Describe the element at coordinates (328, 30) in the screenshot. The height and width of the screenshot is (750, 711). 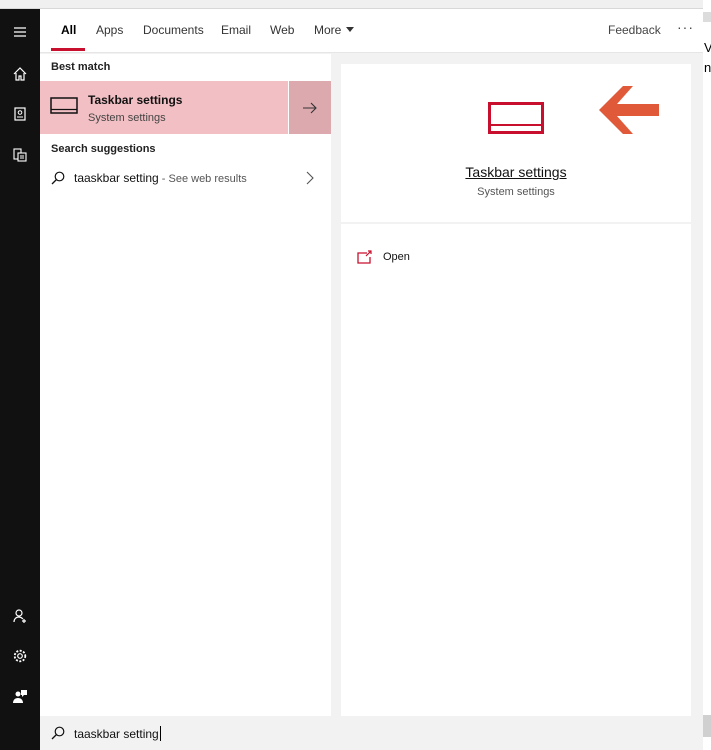
I see `tab-more-label: More` at that location.